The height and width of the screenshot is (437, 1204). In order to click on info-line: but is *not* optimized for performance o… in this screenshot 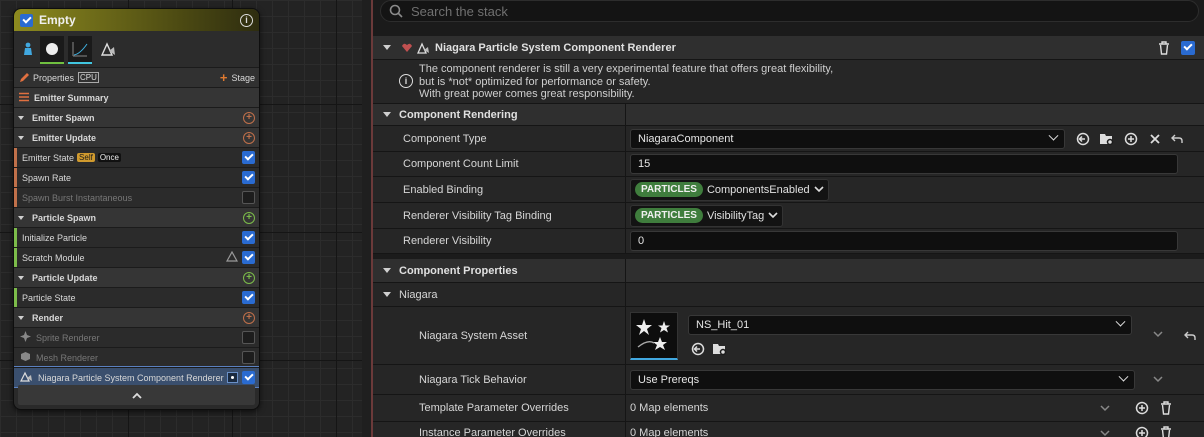, I will do `click(535, 81)`.